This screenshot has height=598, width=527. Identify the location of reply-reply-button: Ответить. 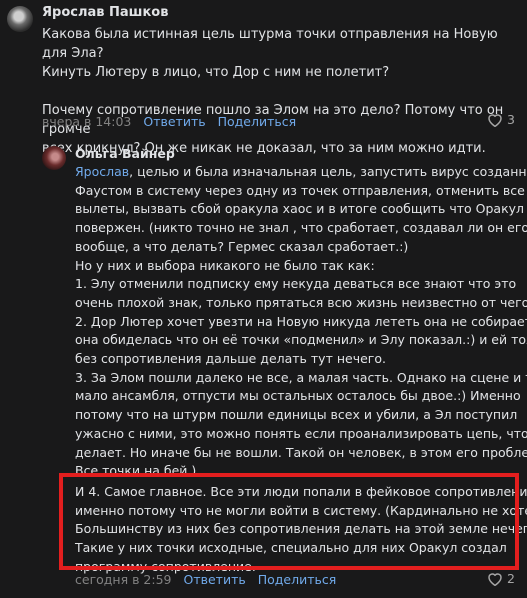
(214, 579).